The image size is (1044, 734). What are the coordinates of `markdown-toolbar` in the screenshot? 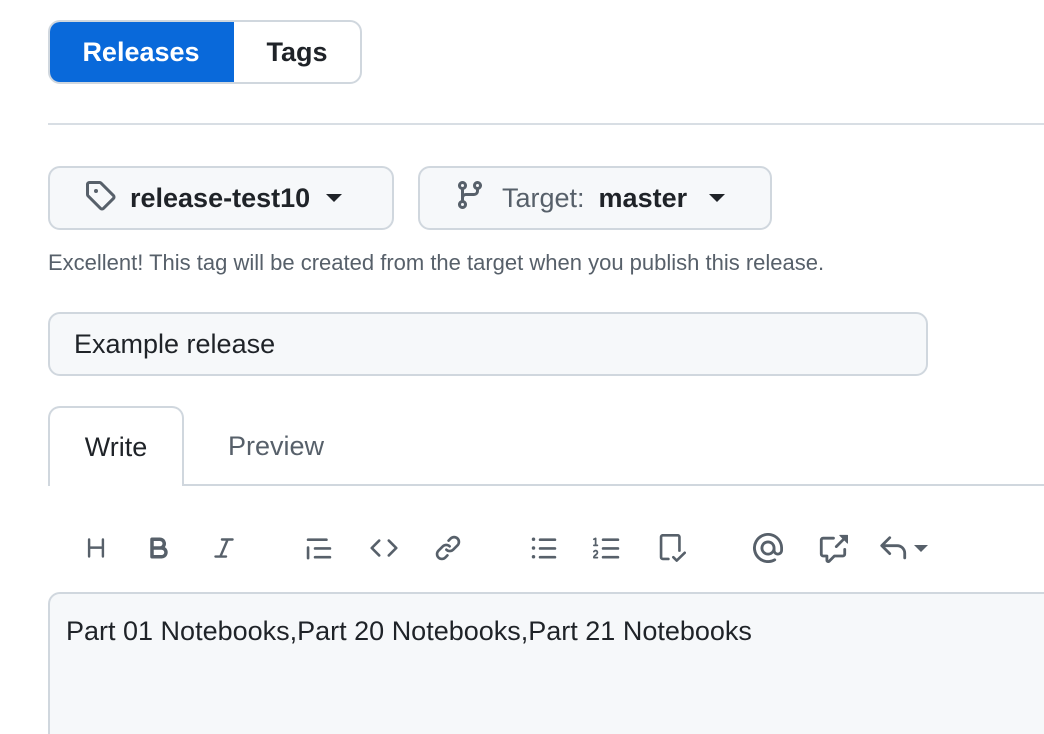 It's located at (522, 548).